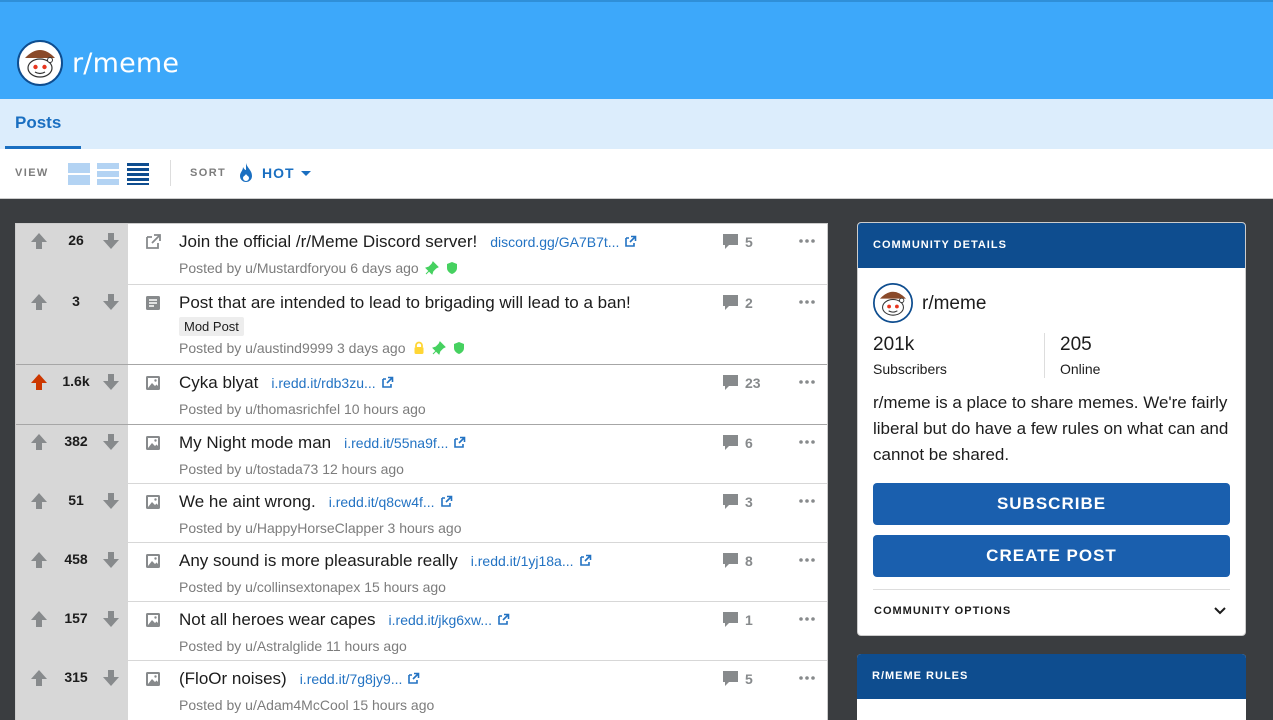  I want to click on comment-count: 6, so click(737, 442).